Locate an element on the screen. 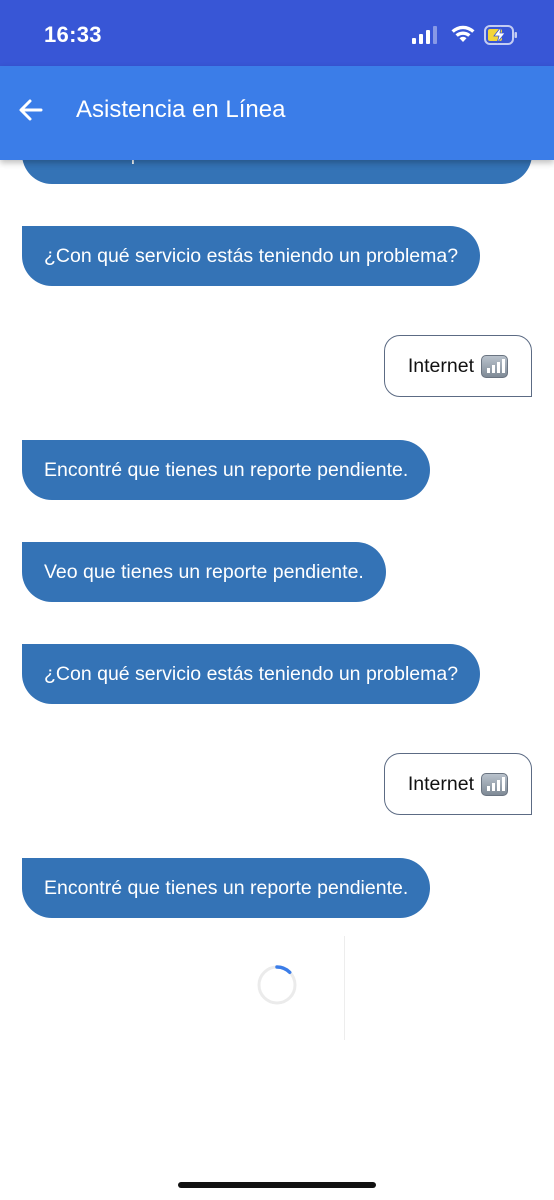 The height and width of the screenshot is (1200, 554). page-title: Asistencia en Línea is located at coordinates (181, 109).